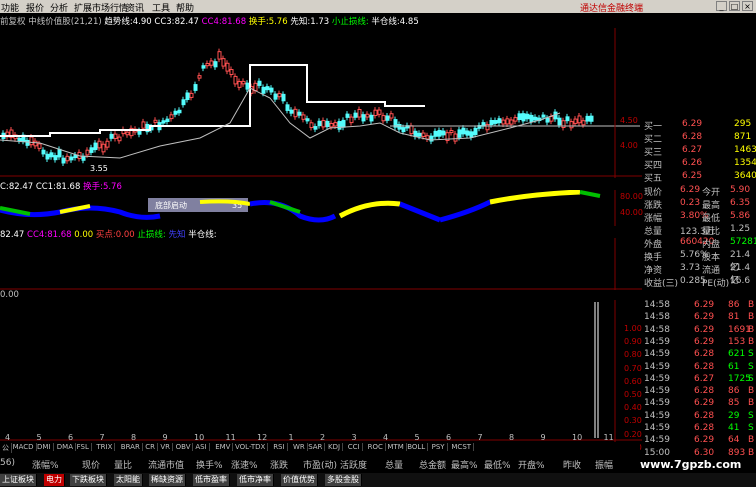  I want to click on indicator-tab: FSL, so click(83, 447).